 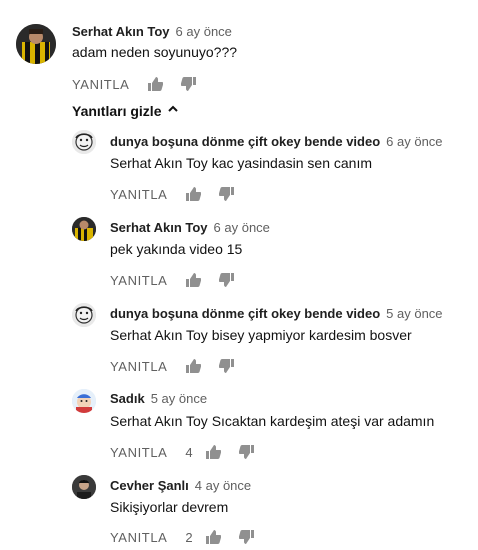 I want to click on person-avatar-icon, so click(x=84, y=487).